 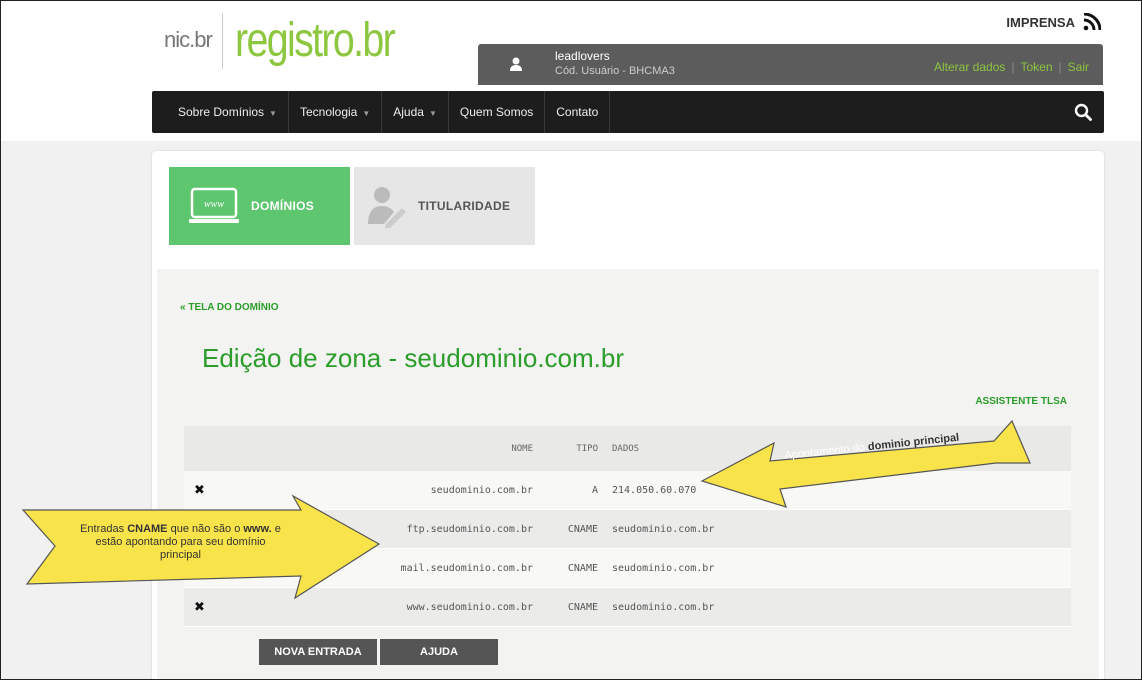 I want to click on assistente-tlsa-link: ASSISTENTE TLSA, so click(x=1021, y=401).